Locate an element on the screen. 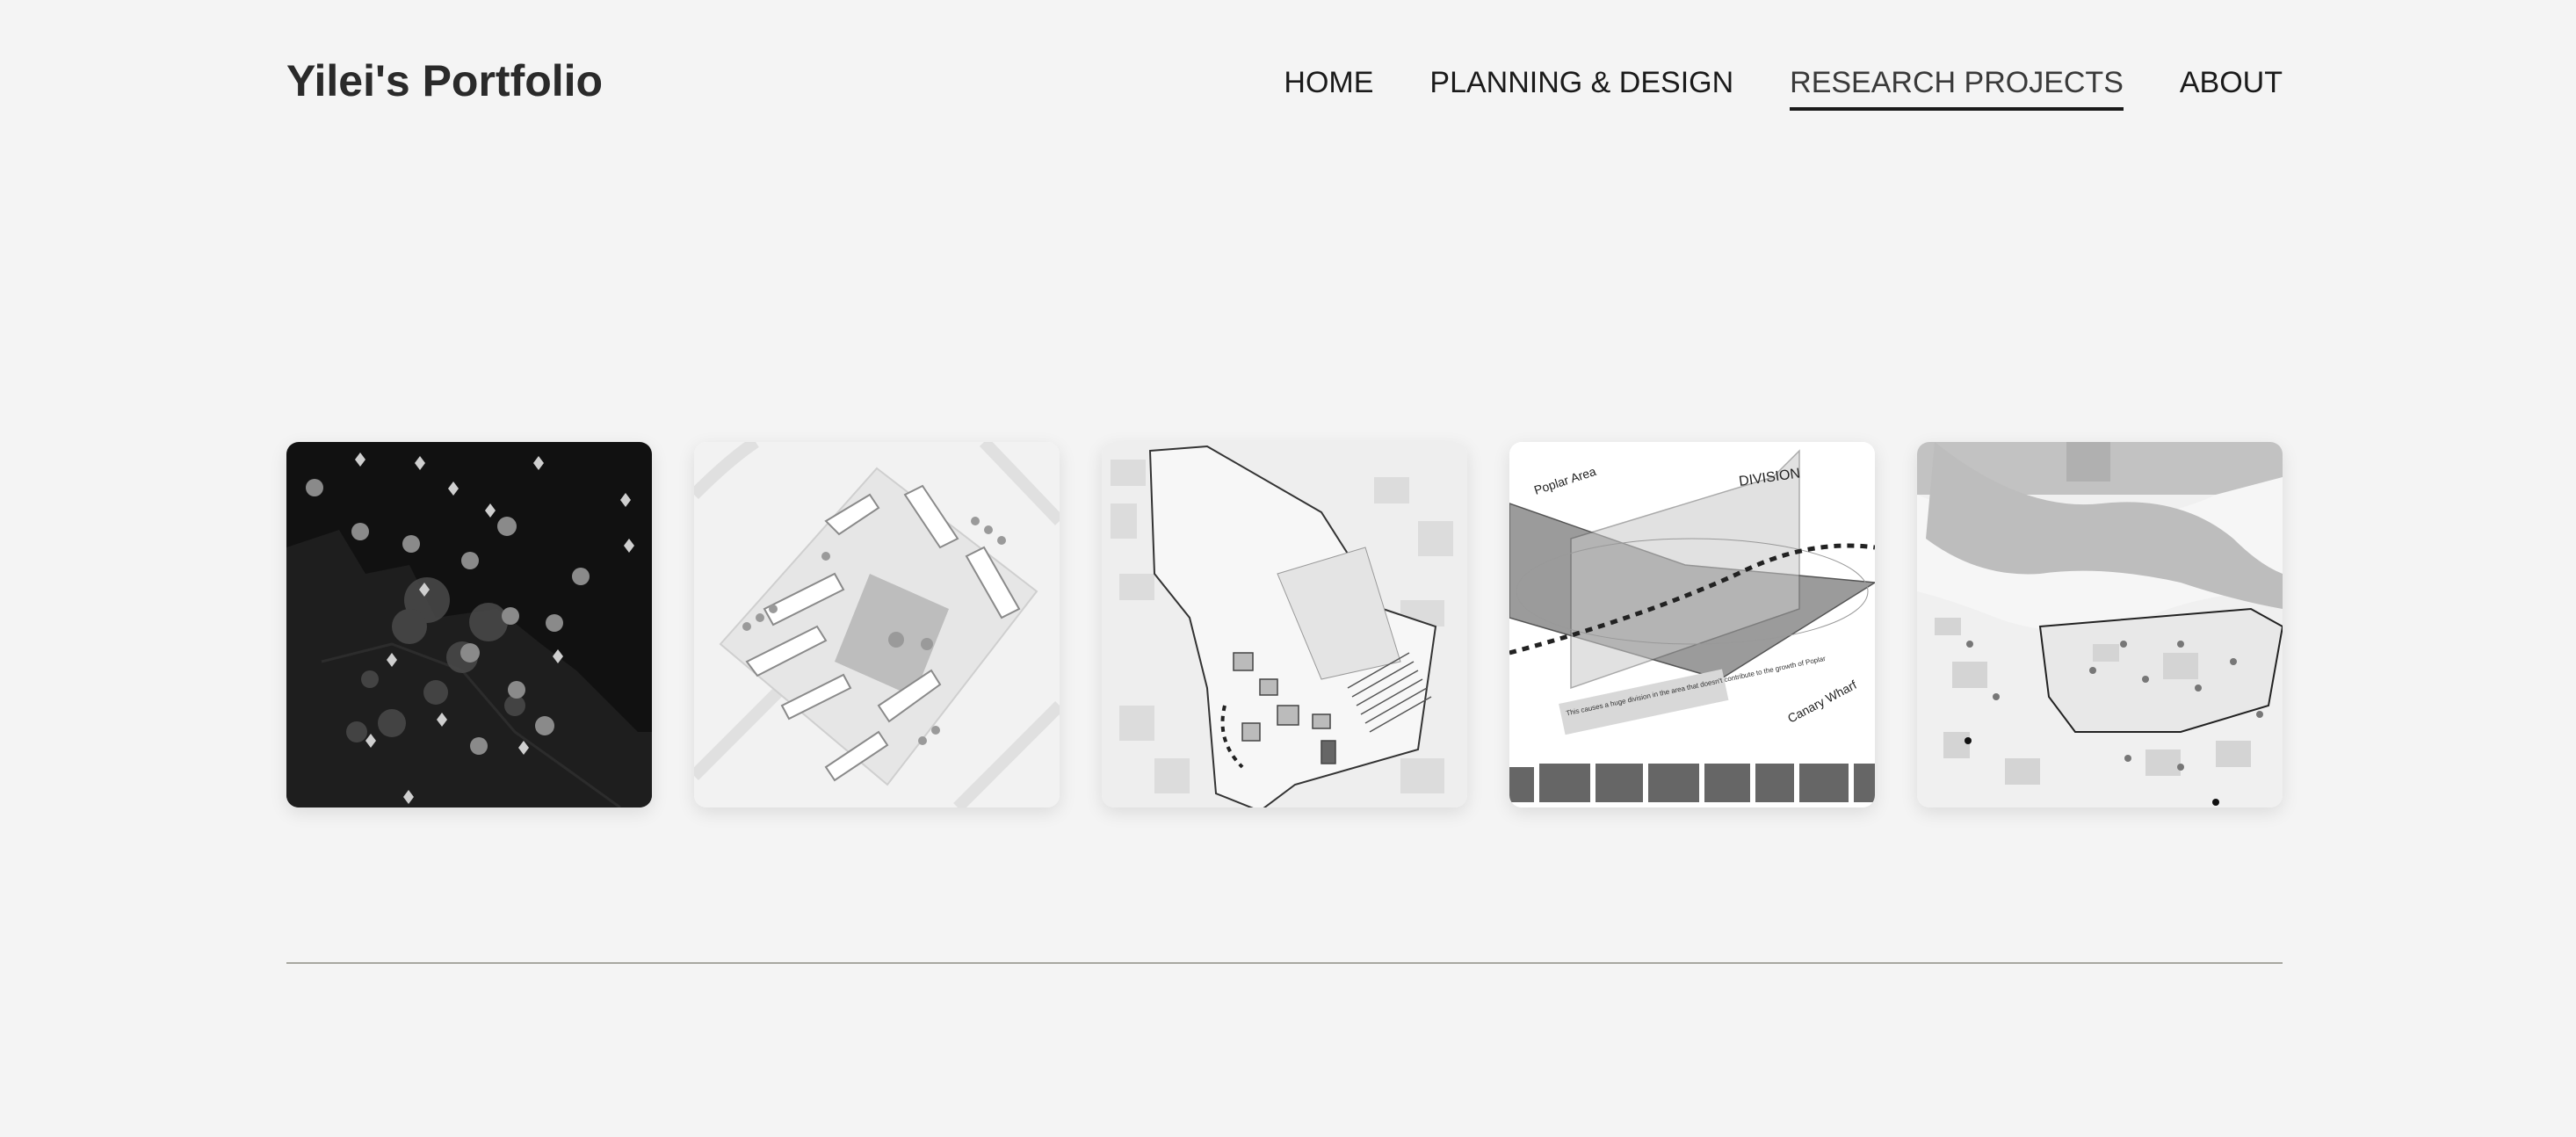  river-map-image is located at coordinates (2100, 624).